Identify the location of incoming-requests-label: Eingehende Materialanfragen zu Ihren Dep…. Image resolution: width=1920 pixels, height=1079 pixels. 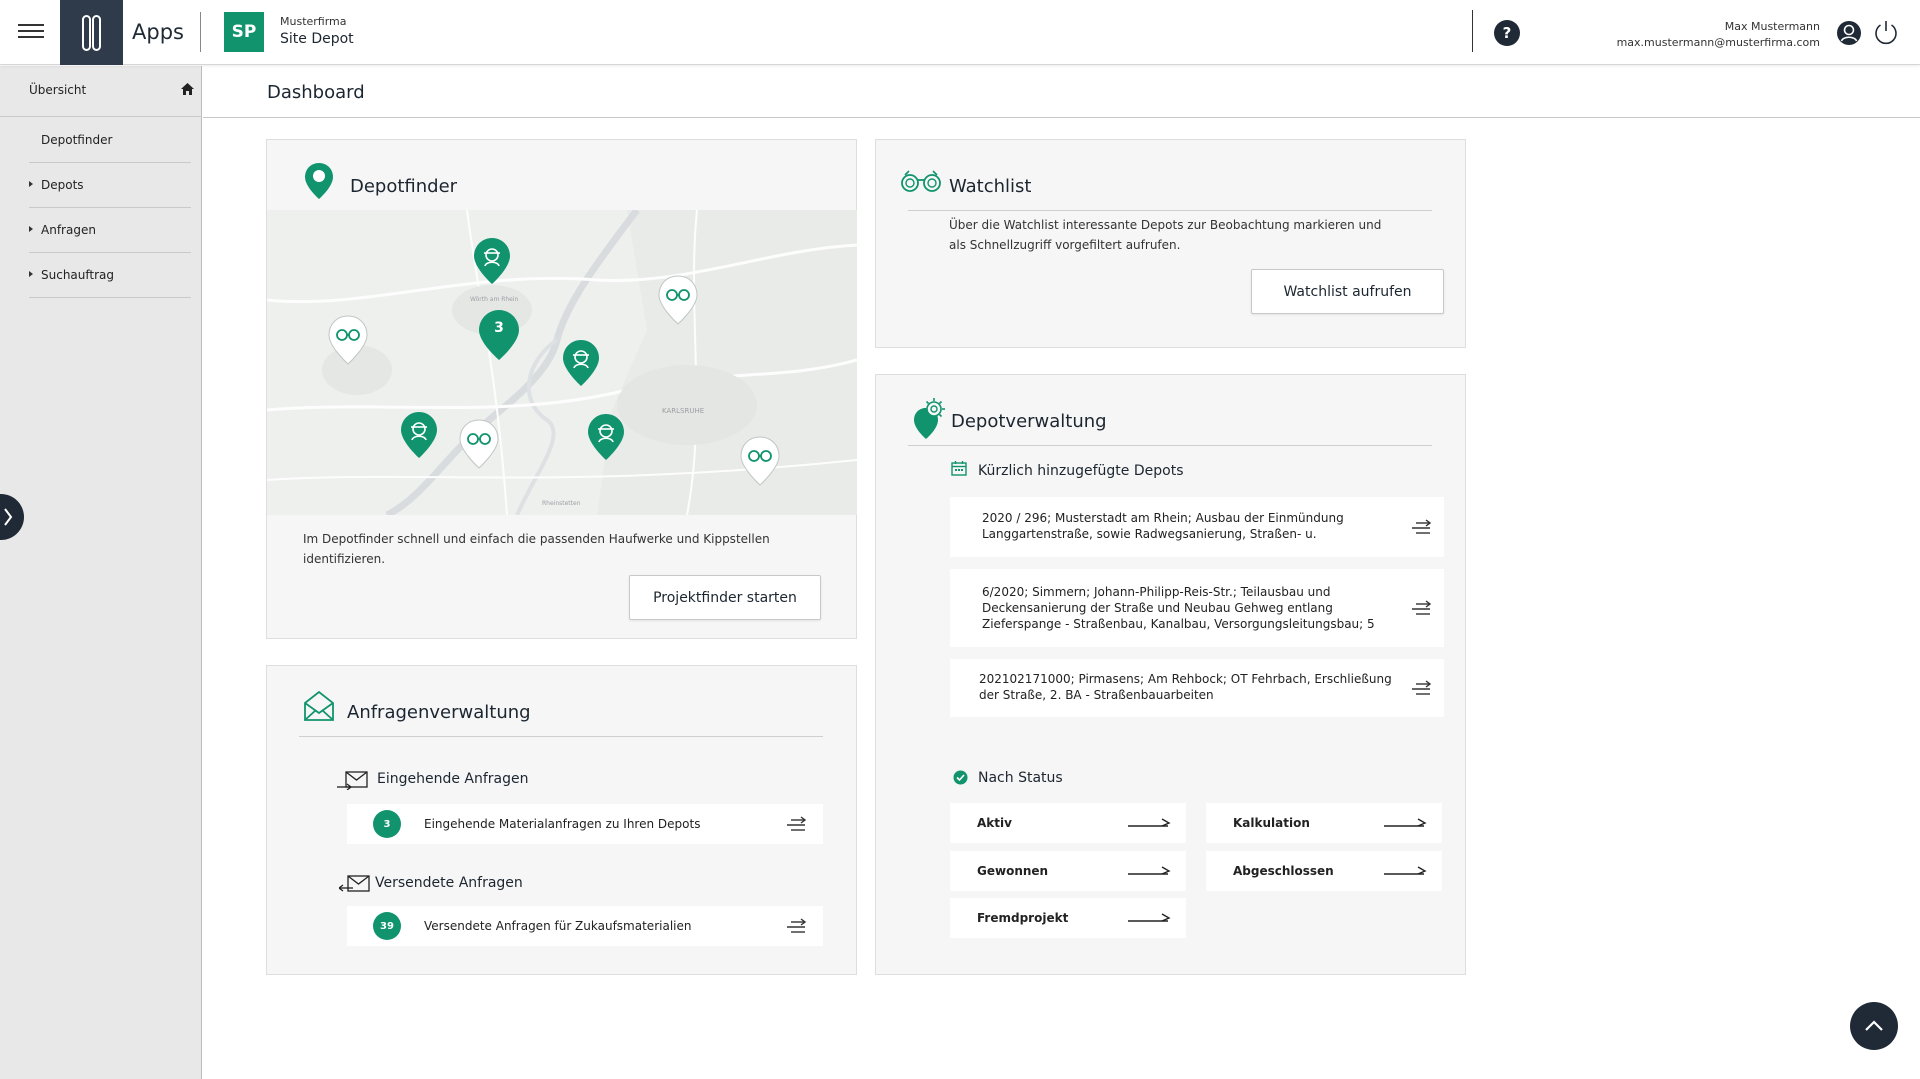
(562, 824).